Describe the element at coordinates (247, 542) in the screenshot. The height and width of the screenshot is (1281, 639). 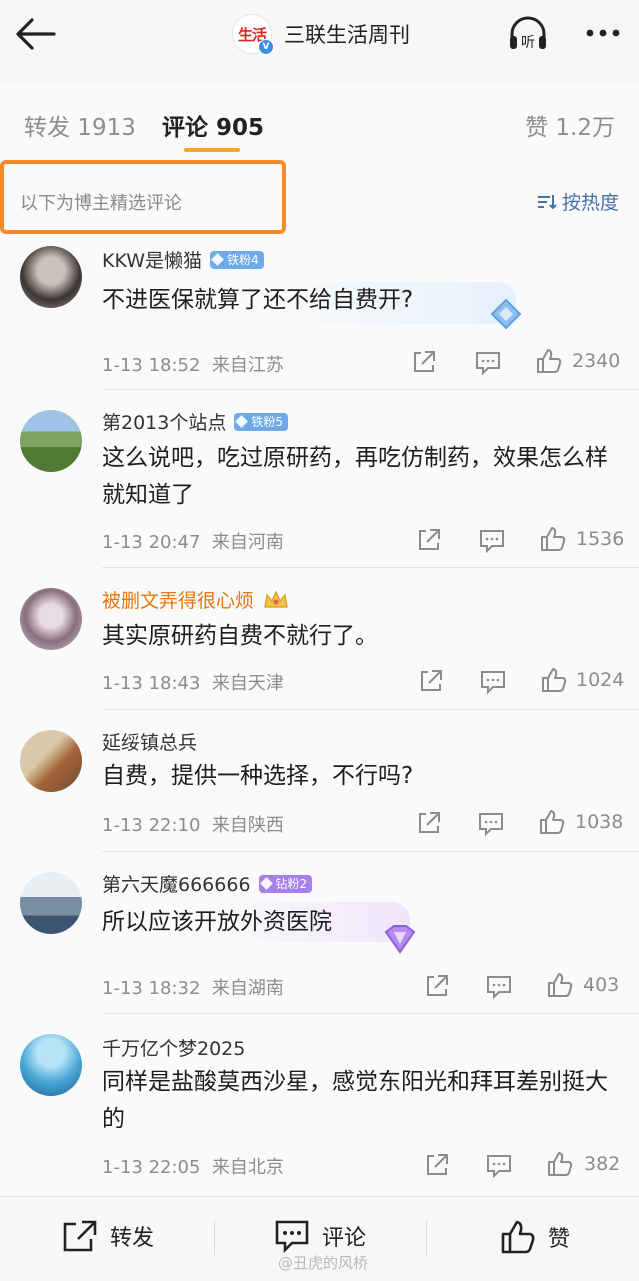
I see `comment-location: 来自河南` at that location.